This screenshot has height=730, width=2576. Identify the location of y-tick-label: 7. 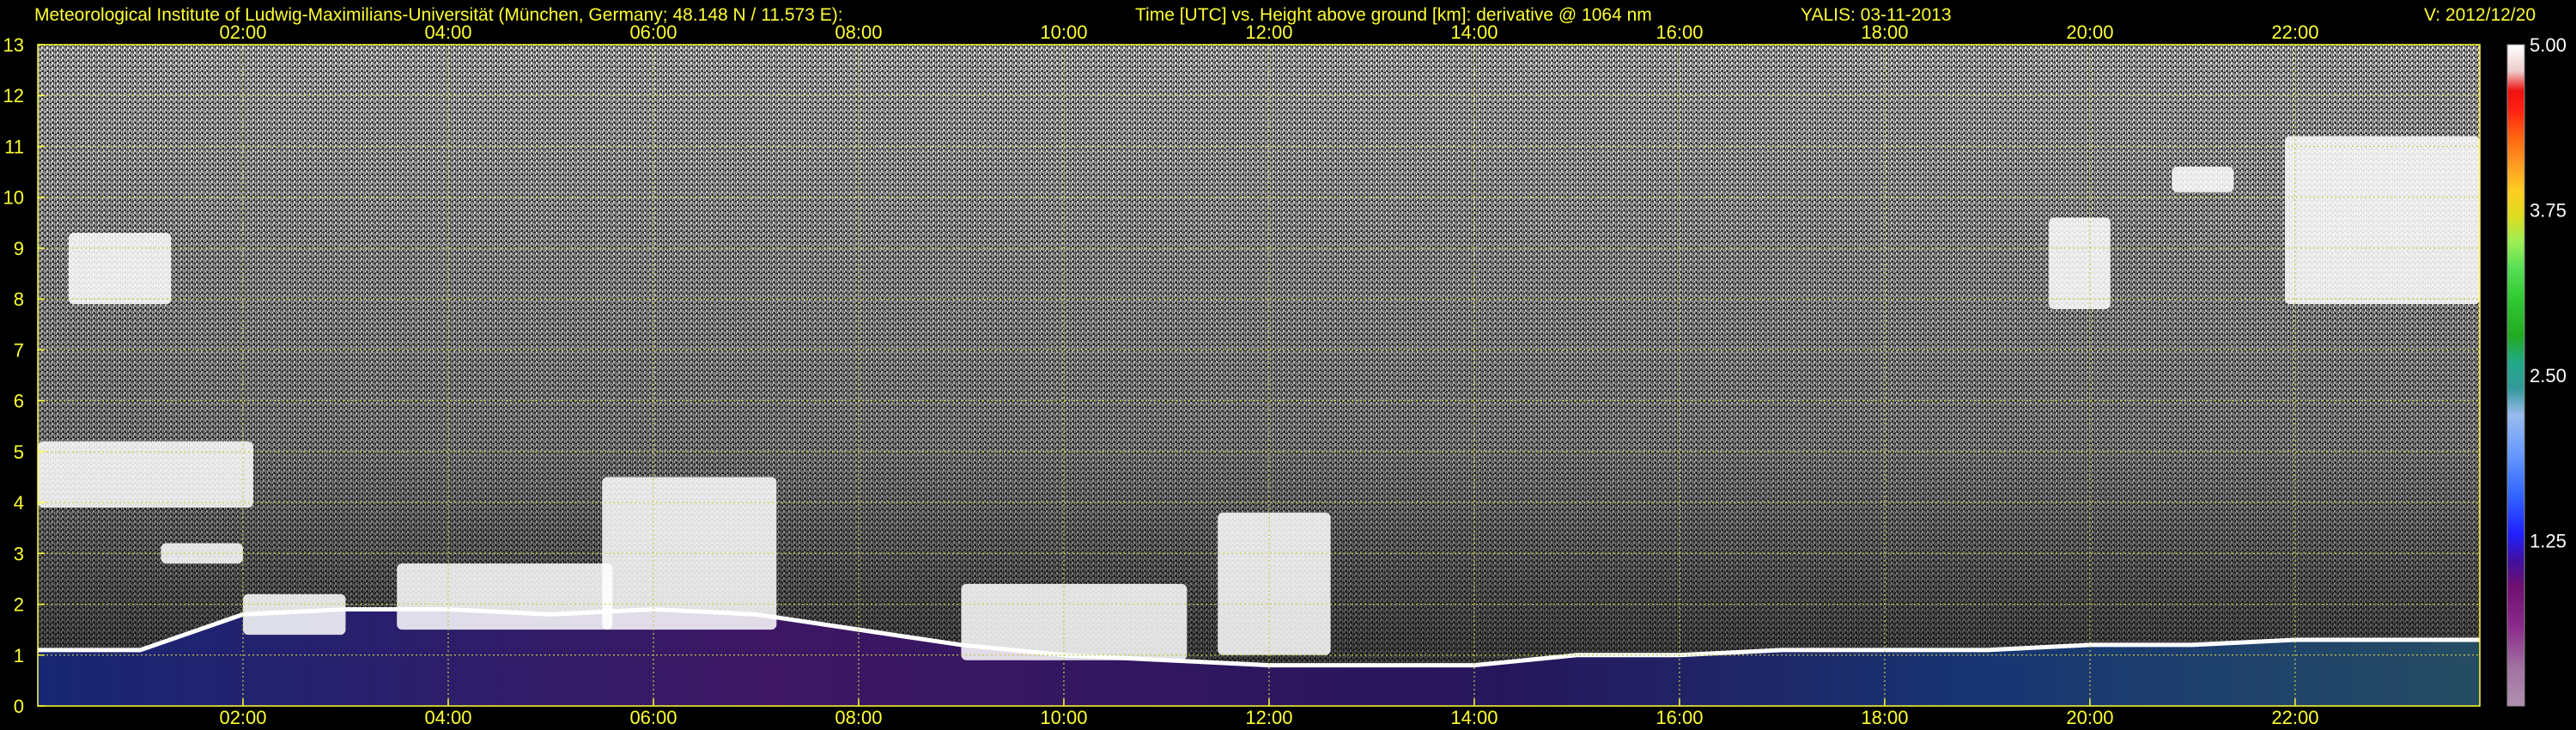
(19, 350).